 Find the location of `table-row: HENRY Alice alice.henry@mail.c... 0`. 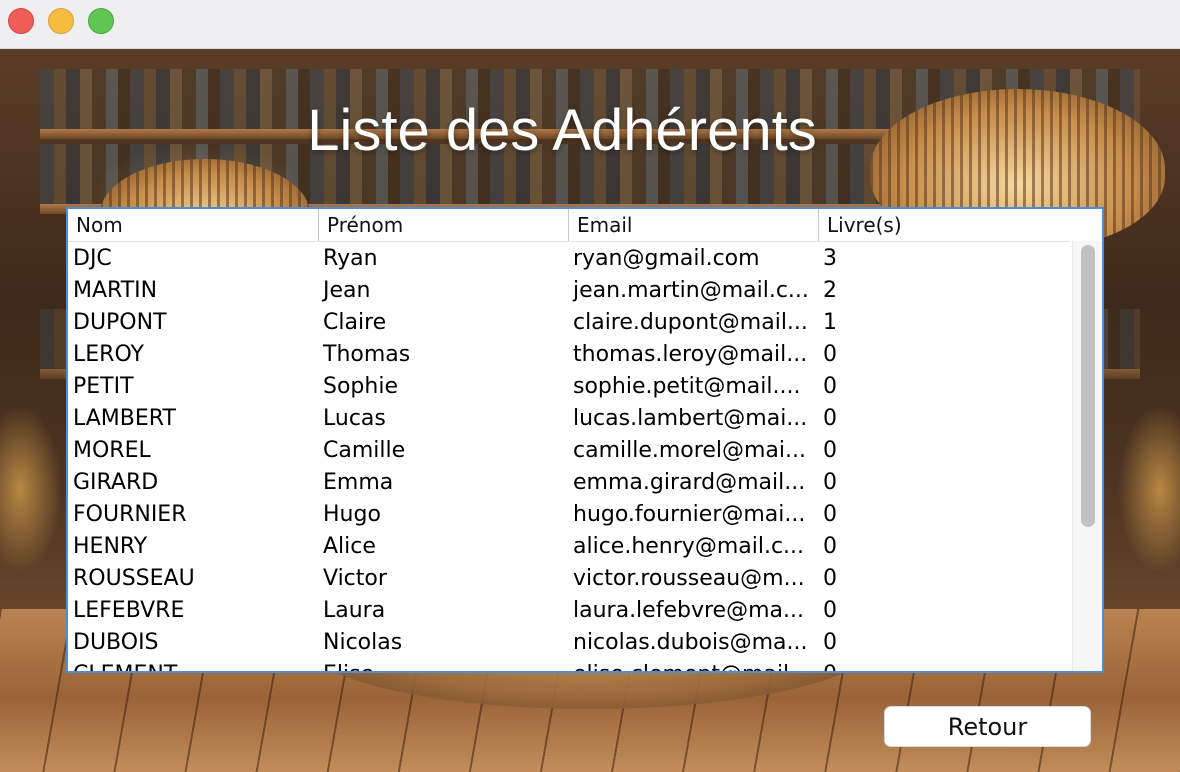

table-row: HENRY Alice alice.henry@mail.c... 0 is located at coordinates (569, 547).